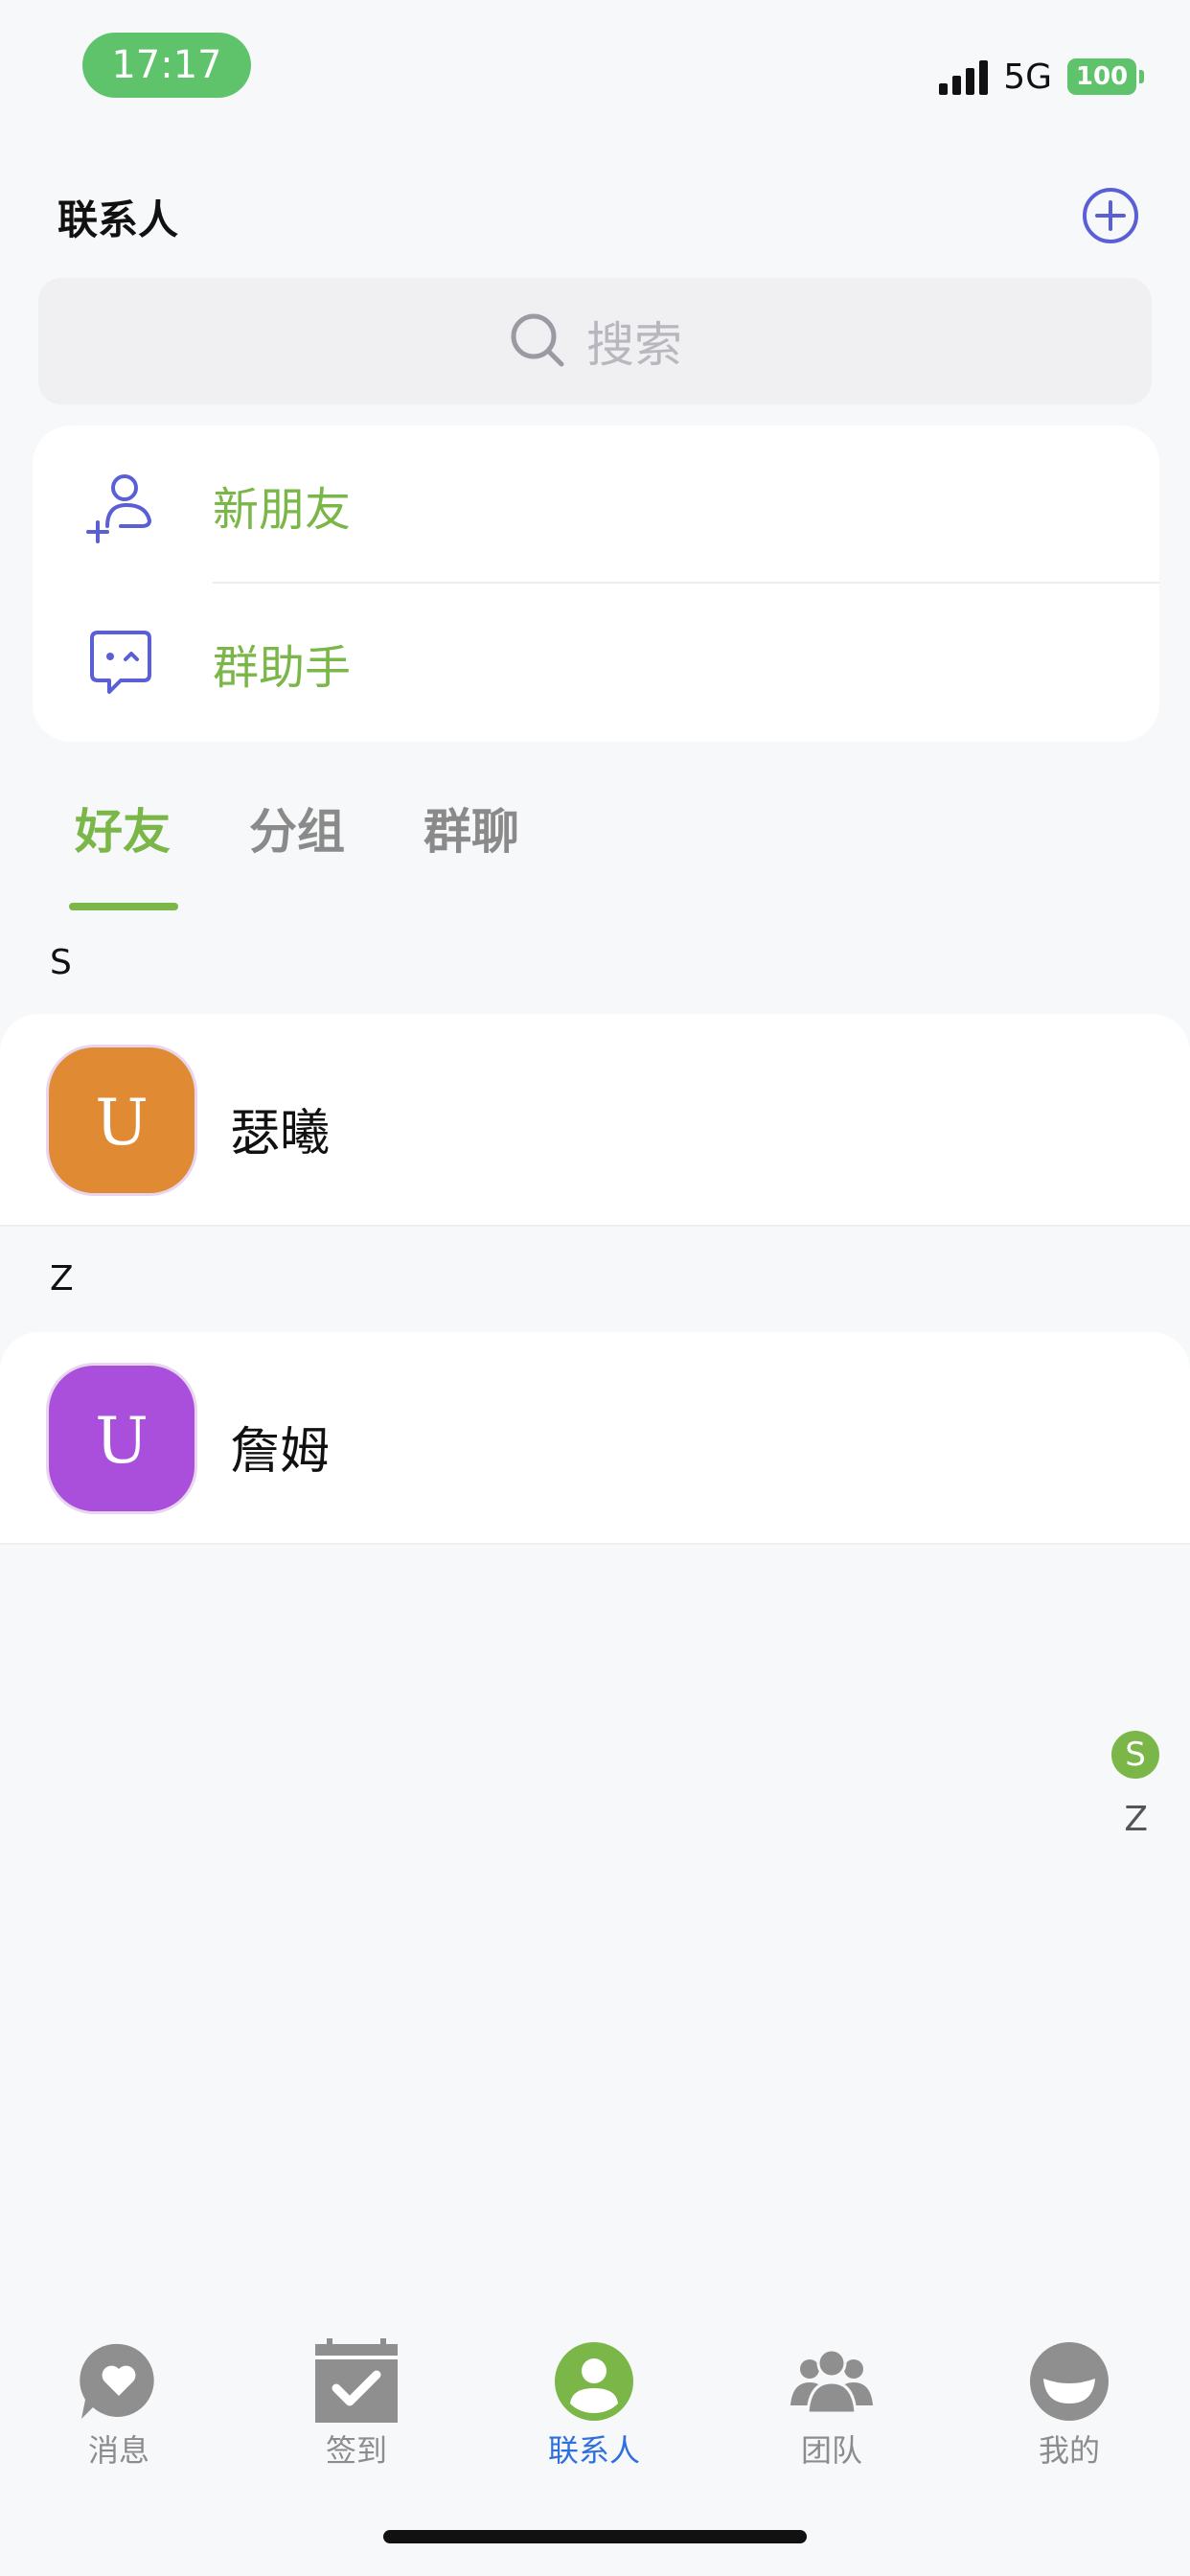 Image resolution: width=1190 pixels, height=2576 pixels. Describe the element at coordinates (593, 2450) in the screenshot. I see `nav-label: 联系人` at that location.